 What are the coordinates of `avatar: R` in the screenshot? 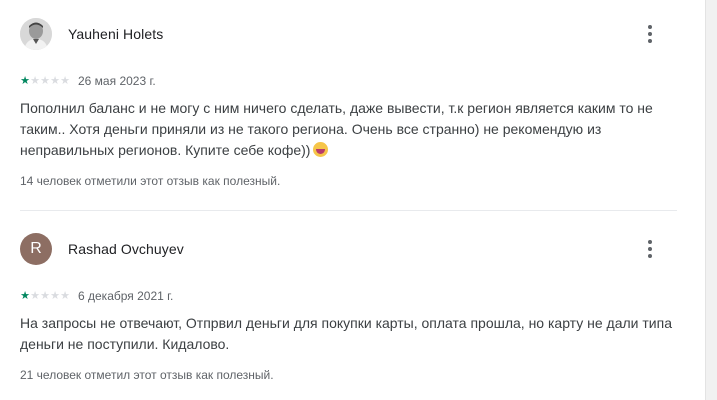 It's located at (36, 249).